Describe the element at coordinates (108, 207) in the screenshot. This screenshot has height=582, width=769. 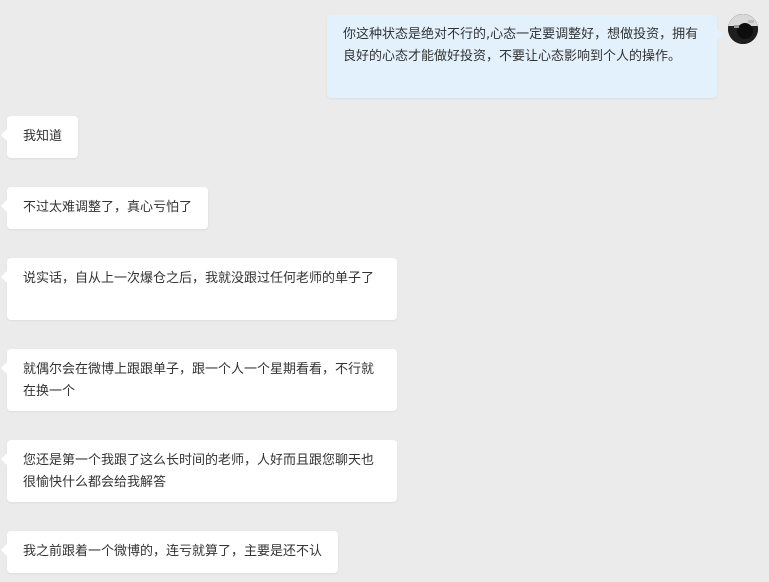
I see `incoming-message-text: 不过太难调整了，真心亏怕了` at that location.